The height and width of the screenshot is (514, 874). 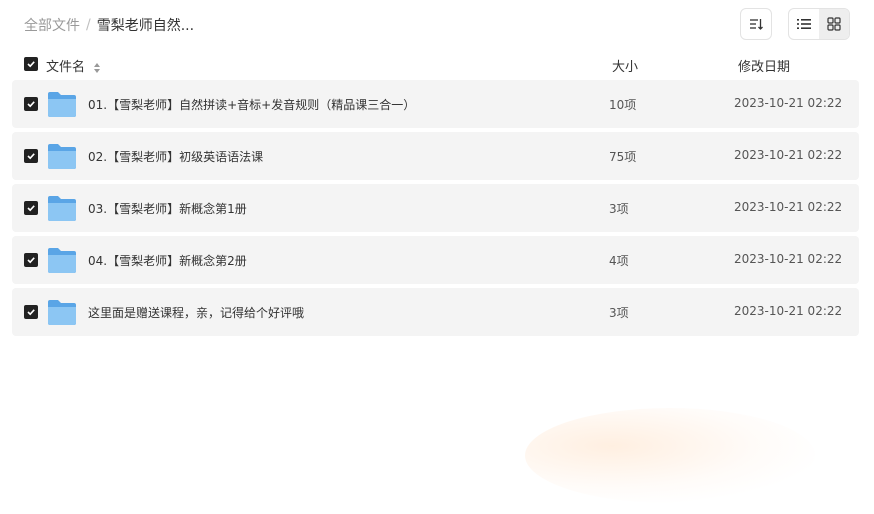 I want to click on column-name-label: 文件名, so click(x=66, y=67).